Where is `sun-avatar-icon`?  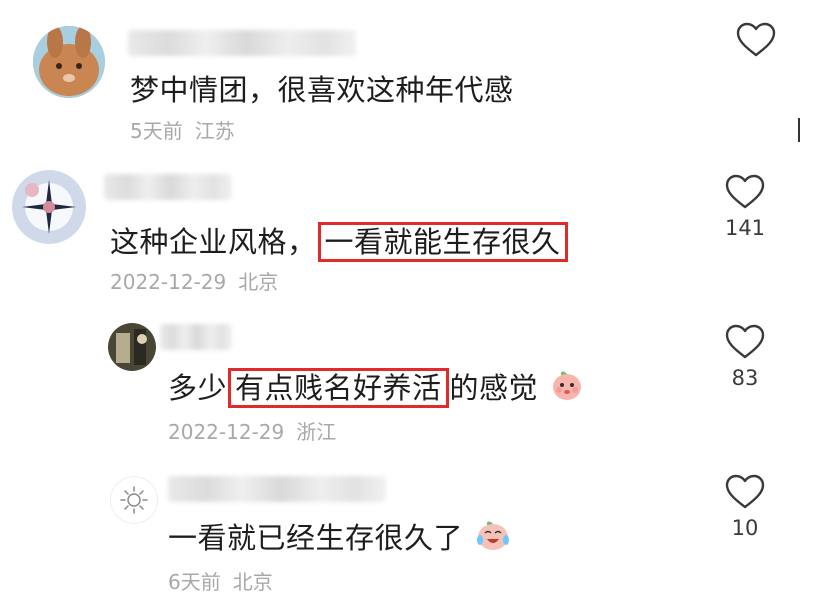 sun-avatar-icon is located at coordinates (134, 500).